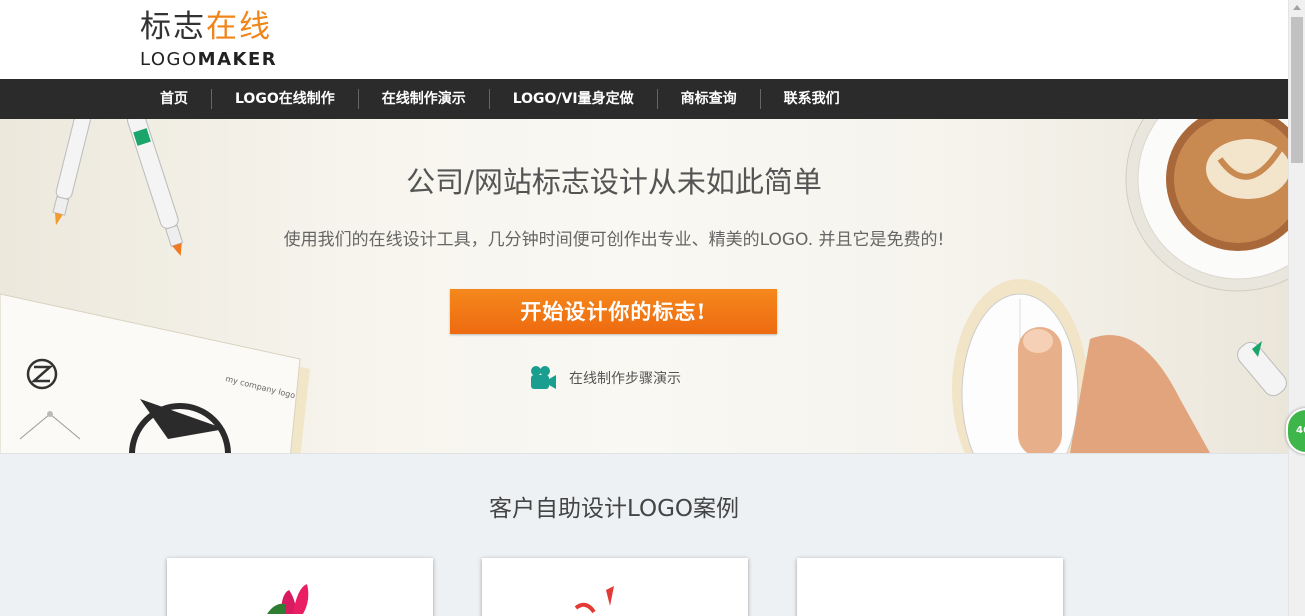  What do you see at coordinates (613, 311) in the screenshot?
I see `start-design-button: 开始设计你的标志!` at bounding box center [613, 311].